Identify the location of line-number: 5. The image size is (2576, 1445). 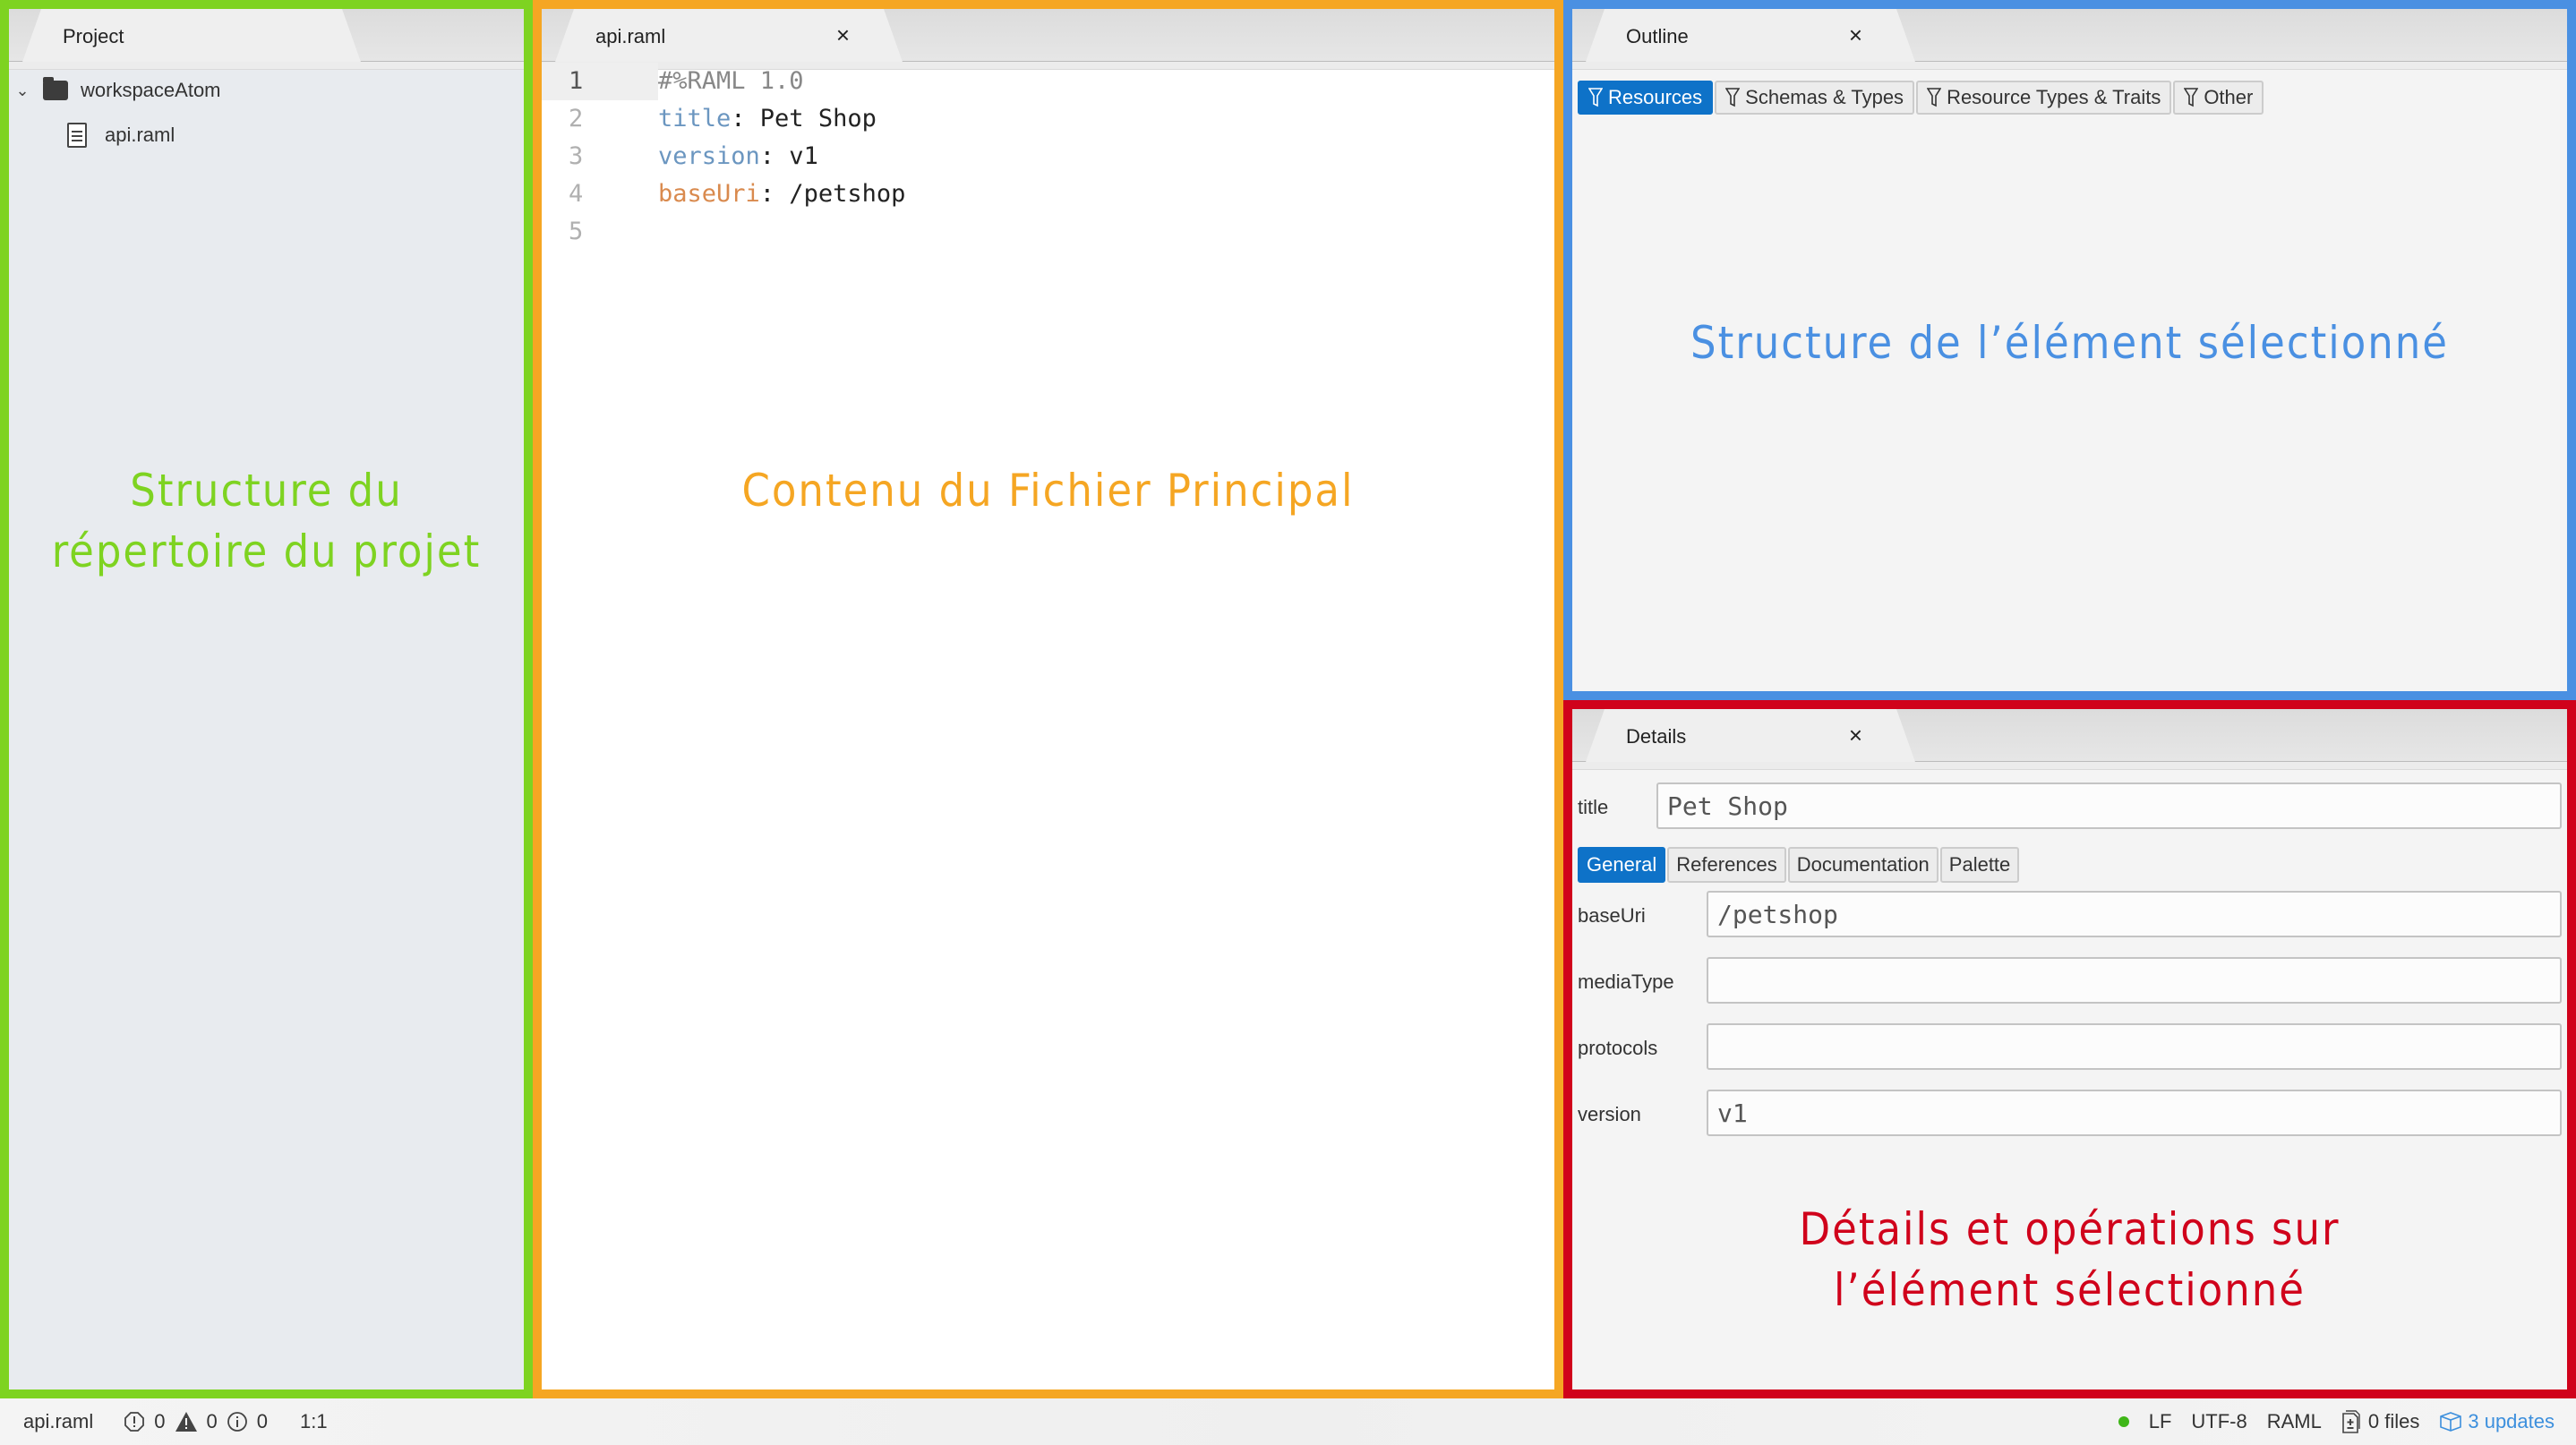
(577, 231).